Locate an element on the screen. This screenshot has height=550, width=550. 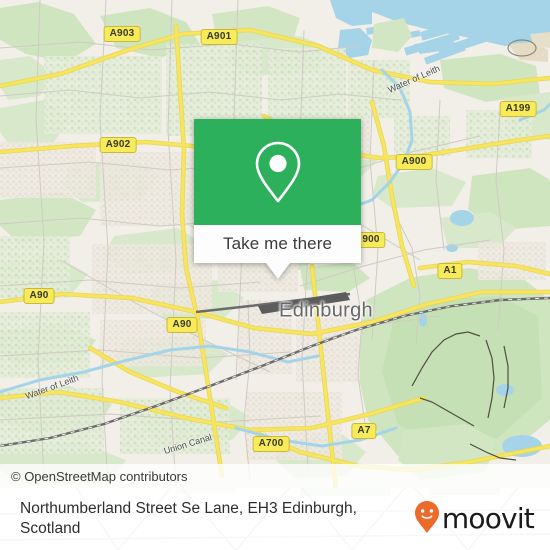
map-attribution: © OpenStreetMap contributors is located at coordinates (275, 476).